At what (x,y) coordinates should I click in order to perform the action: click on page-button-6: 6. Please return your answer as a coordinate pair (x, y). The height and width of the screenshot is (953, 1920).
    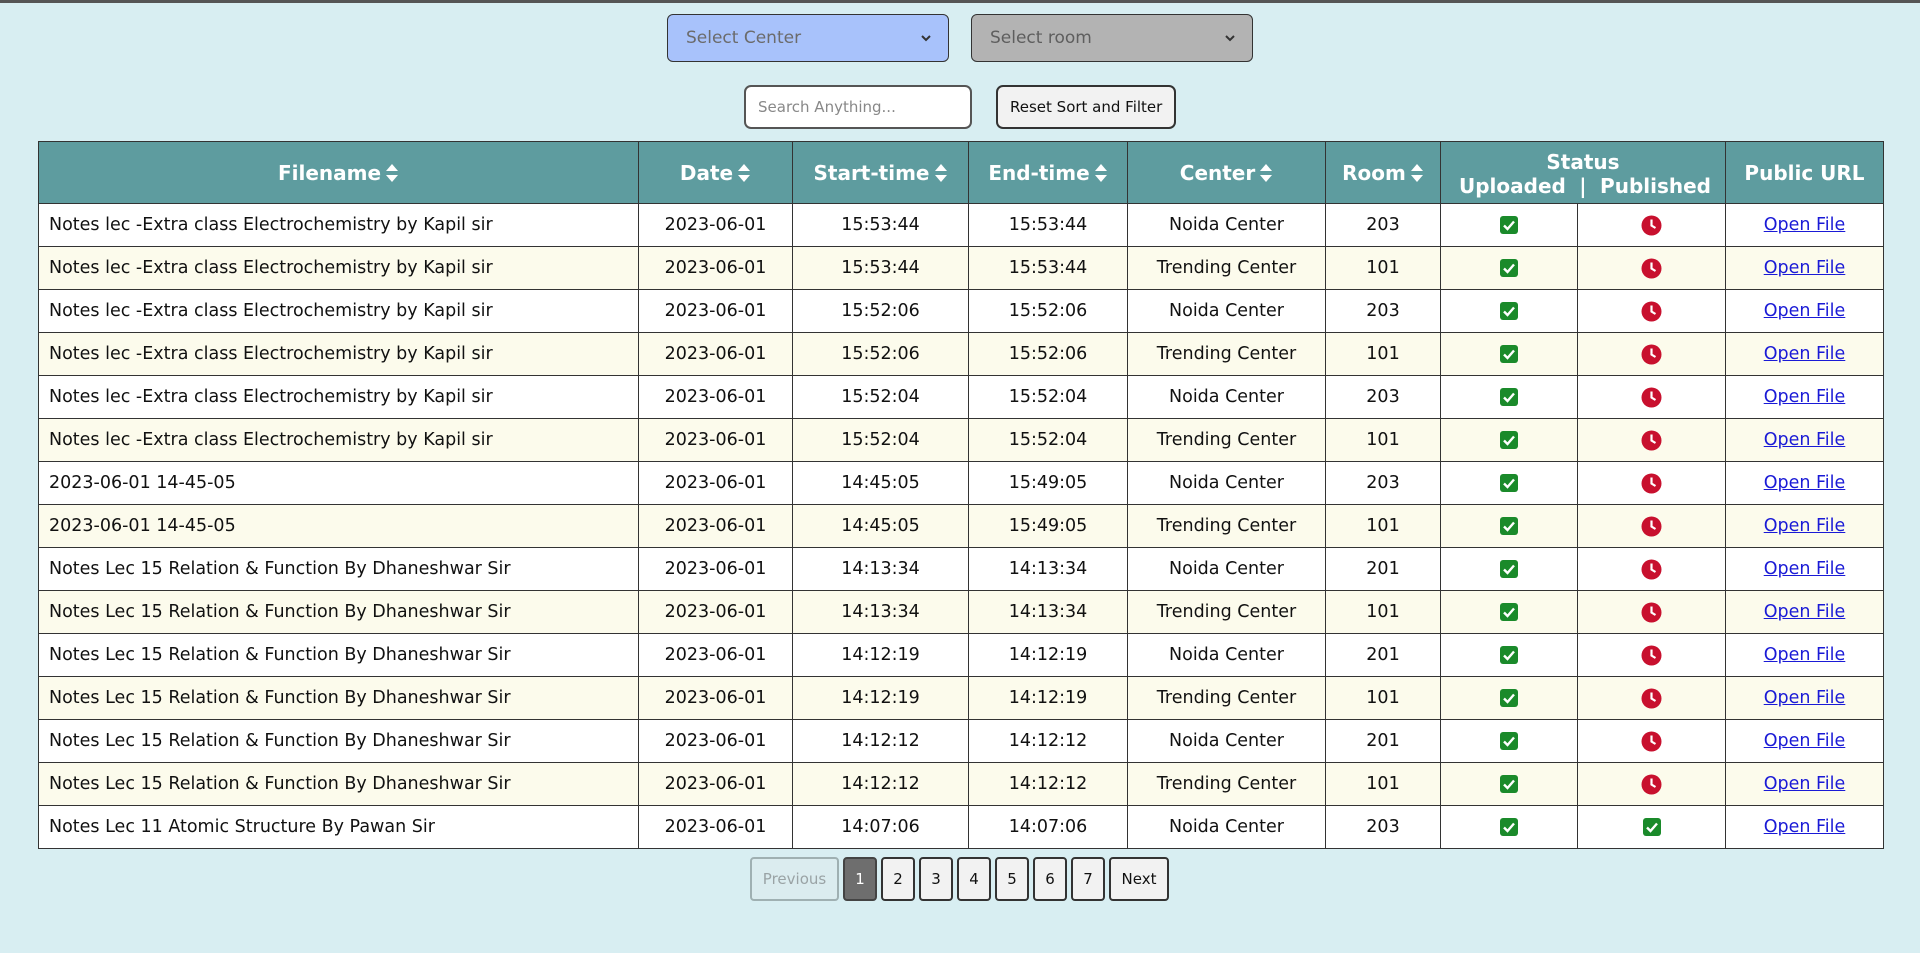
    Looking at the image, I should click on (1050, 879).